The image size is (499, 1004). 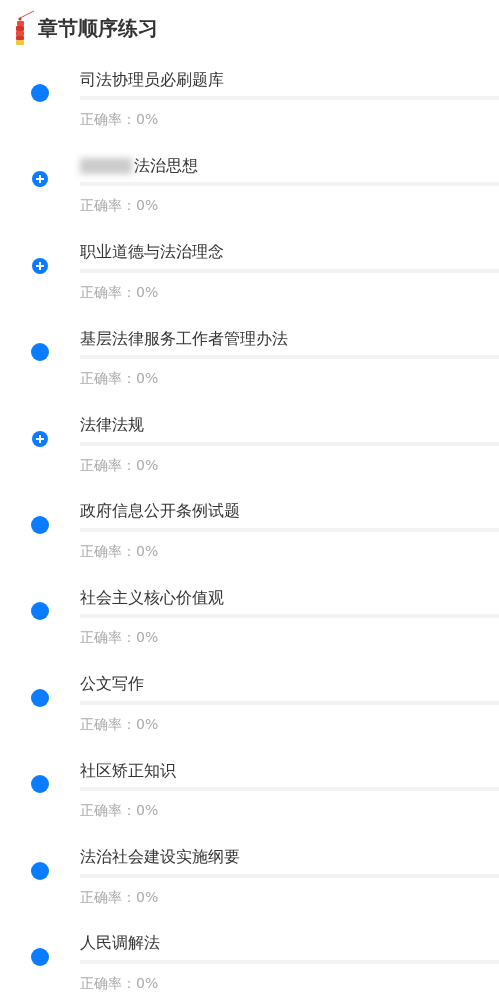 What do you see at coordinates (128, 771) in the screenshot?
I see `chapter-title: 社区矫正知识` at bounding box center [128, 771].